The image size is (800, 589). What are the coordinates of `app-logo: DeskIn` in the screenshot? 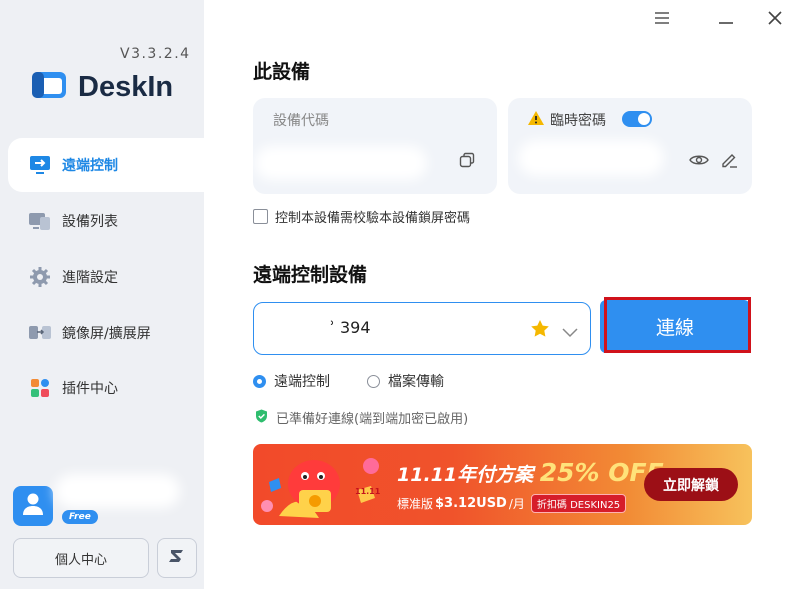 It's located at (101, 87).